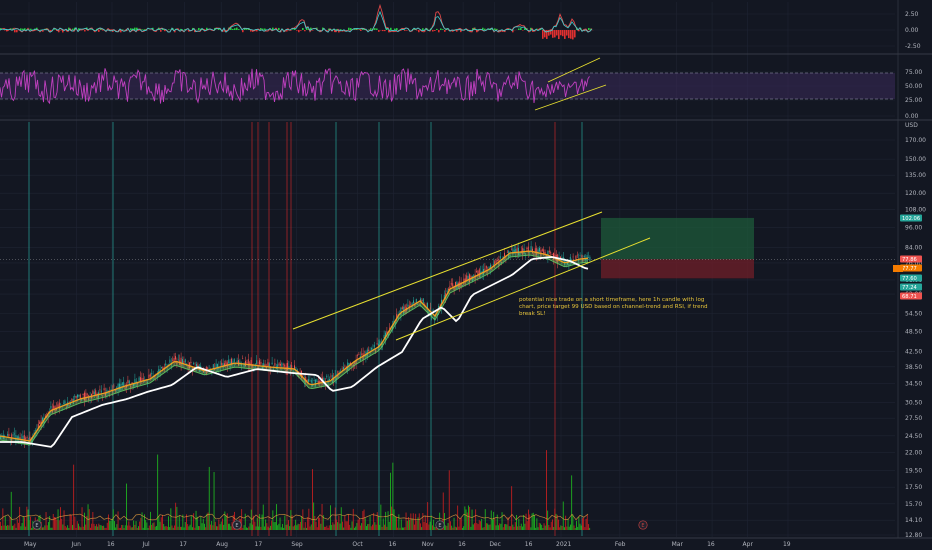 The image size is (932, 550). What do you see at coordinates (711, 544) in the screenshot?
I see `time-axis-tick: 16` at bounding box center [711, 544].